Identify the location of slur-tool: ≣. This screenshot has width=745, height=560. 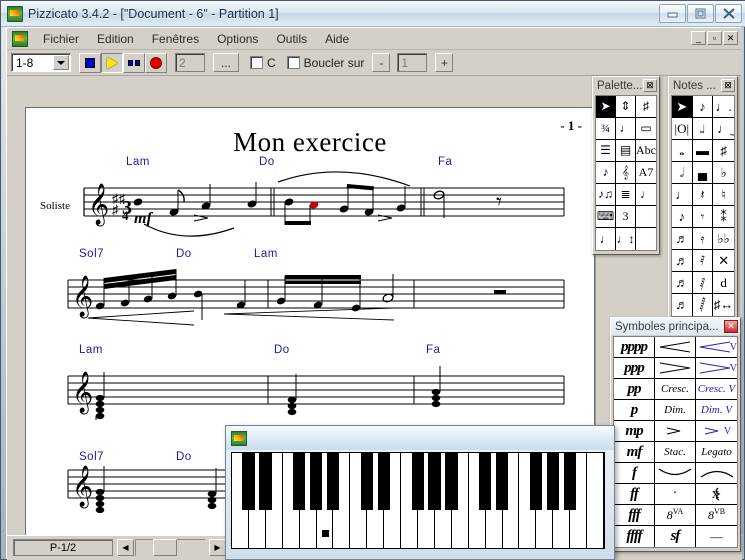
(626, 195).